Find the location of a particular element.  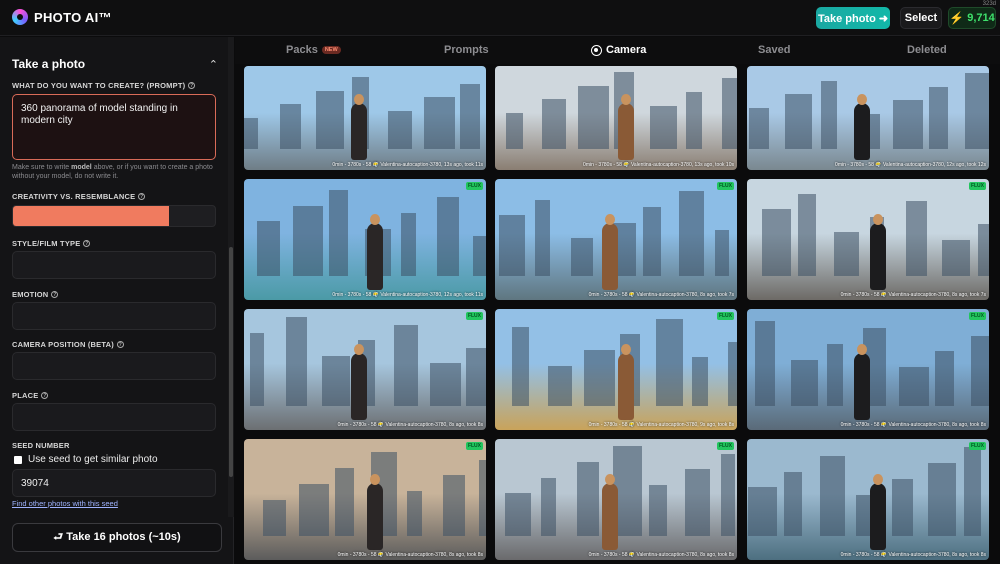

creativity-slider is located at coordinates (114, 216).